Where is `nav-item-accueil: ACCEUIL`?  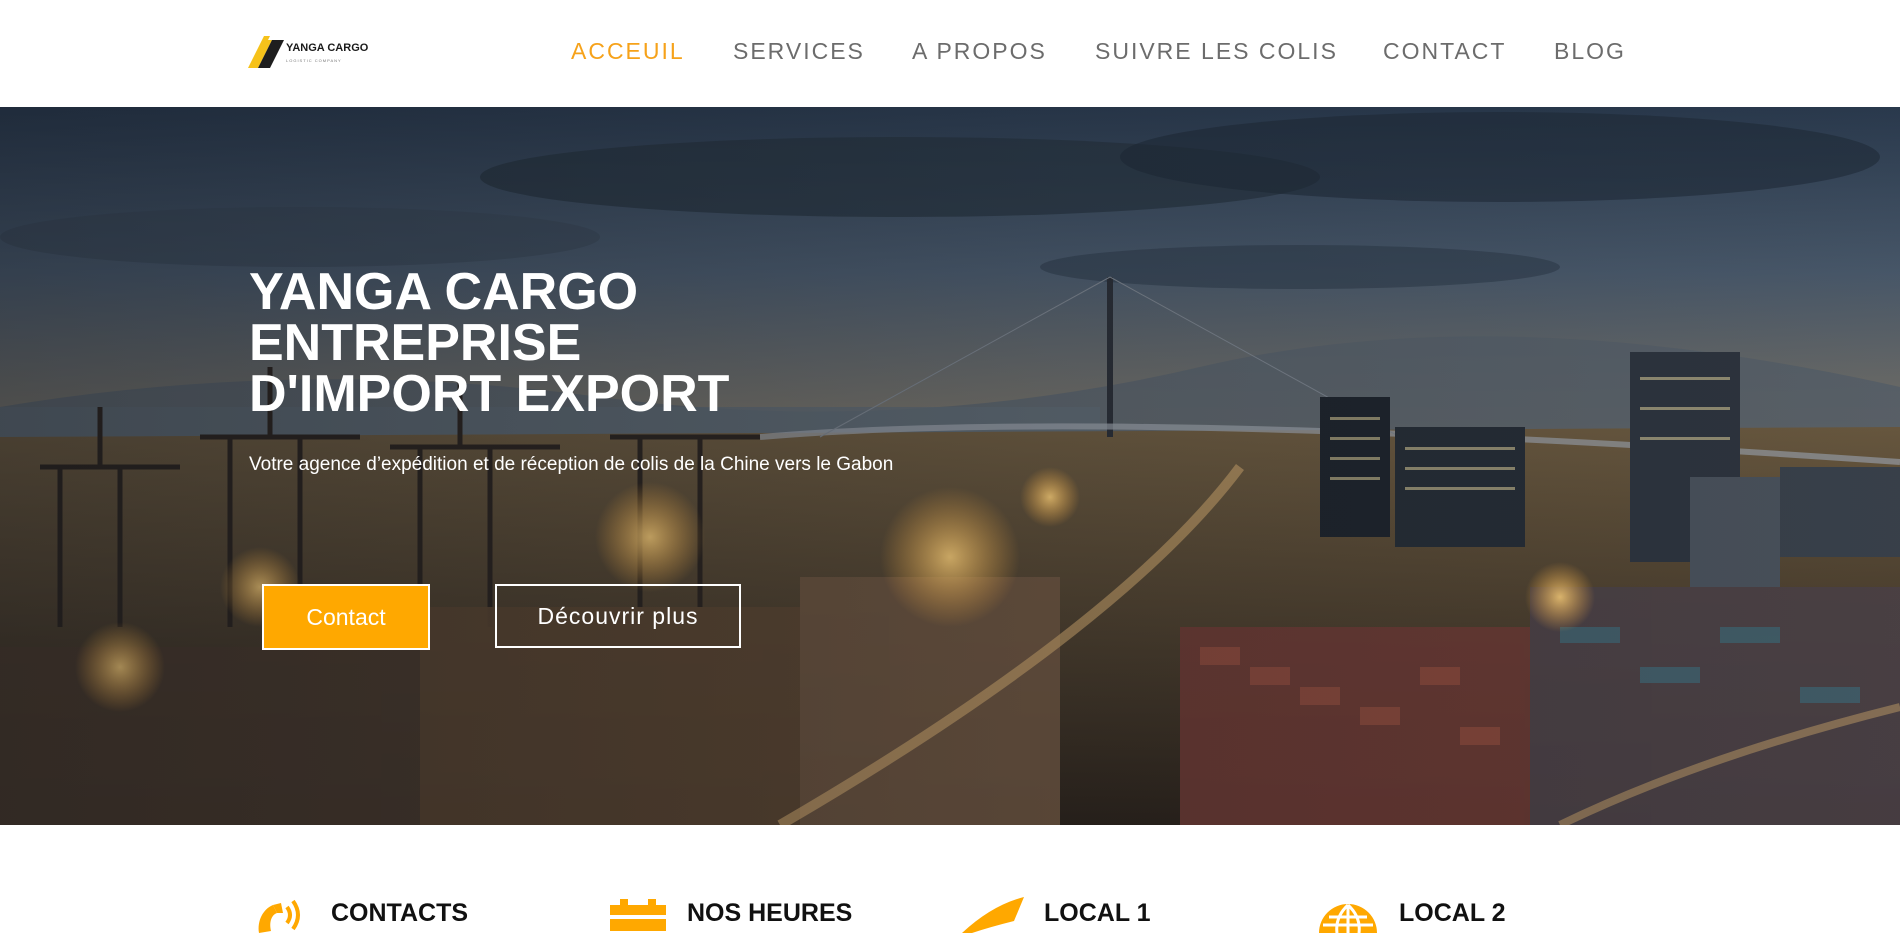
nav-item-accueil: ACCEUIL is located at coordinates (628, 51).